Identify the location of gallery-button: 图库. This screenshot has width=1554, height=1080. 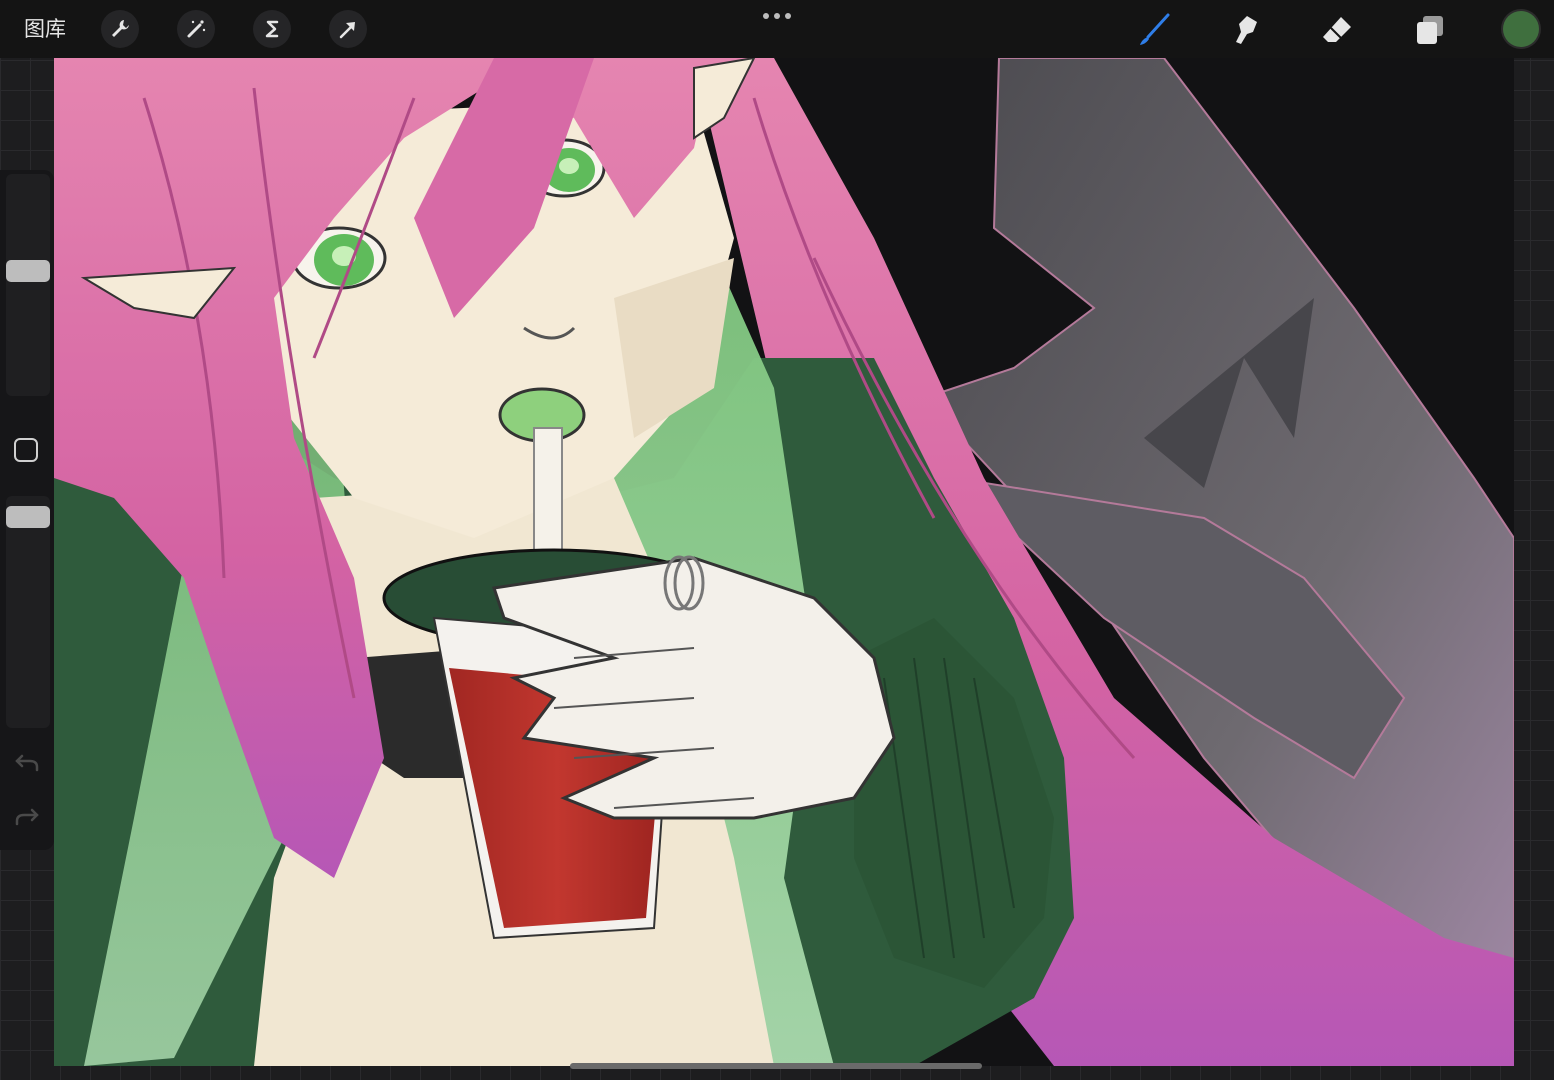
(45, 29).